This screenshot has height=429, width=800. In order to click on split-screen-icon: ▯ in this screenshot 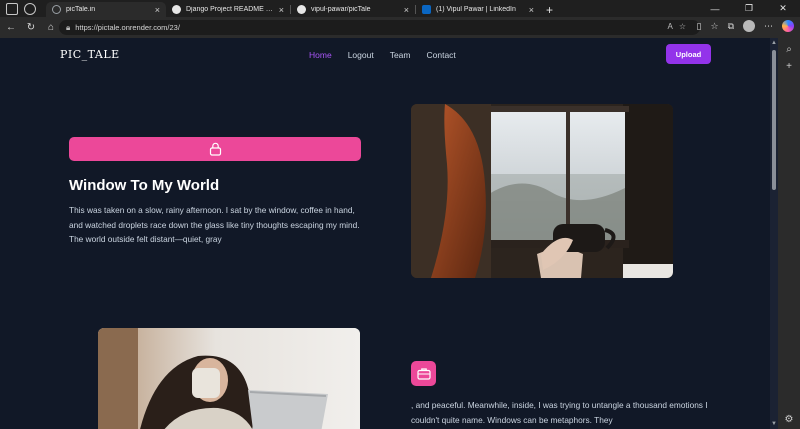, I will do `click(699, 26)`.